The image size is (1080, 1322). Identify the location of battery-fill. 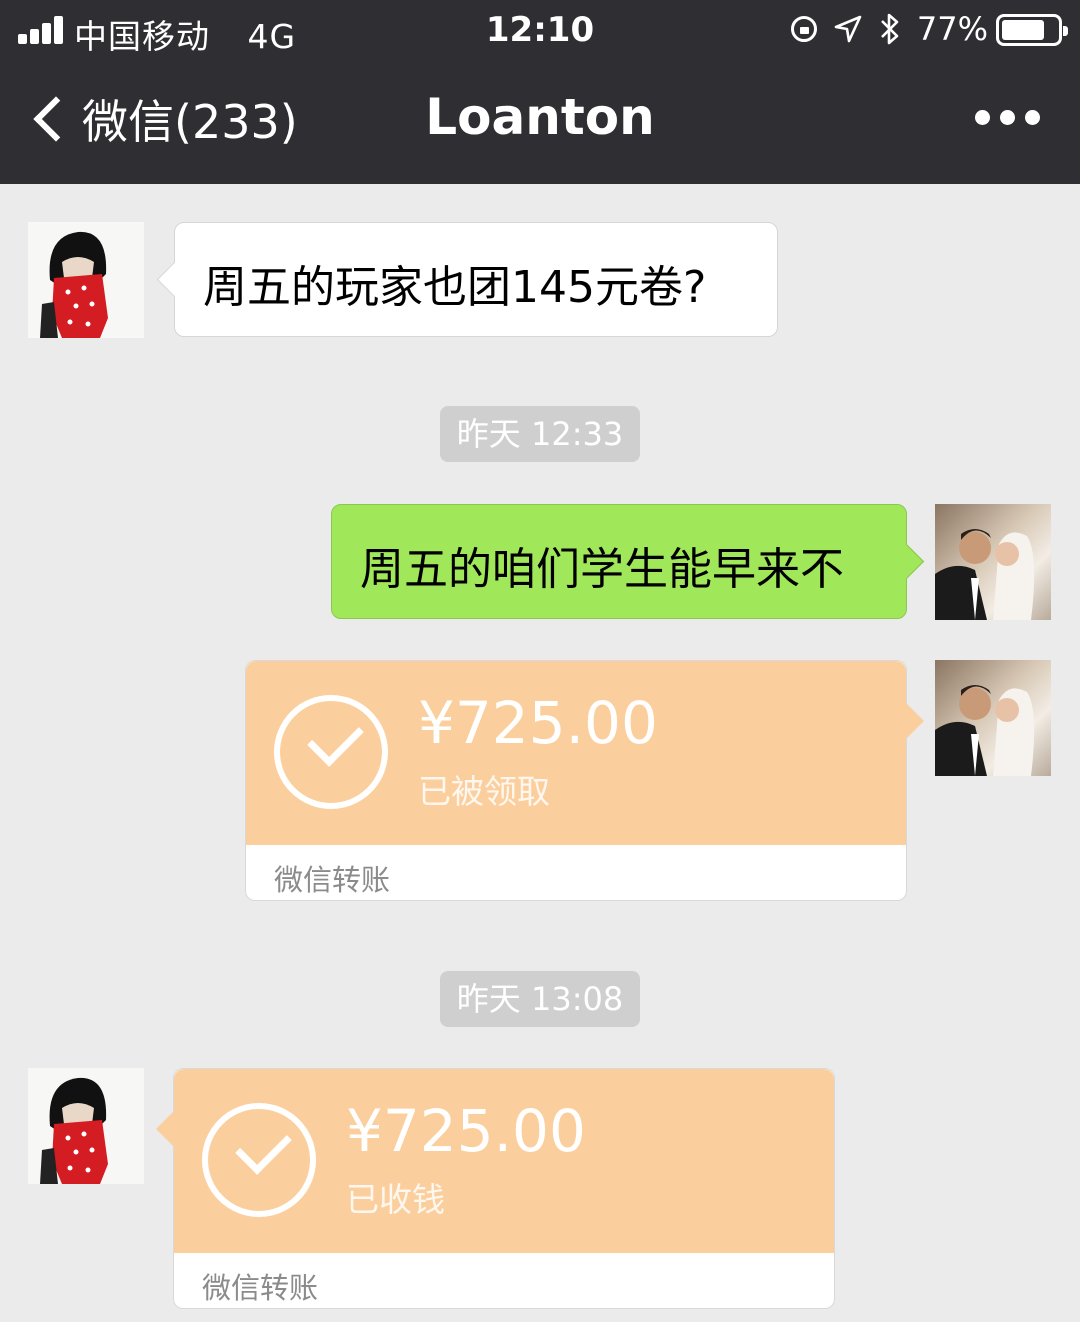
(1023, 30).